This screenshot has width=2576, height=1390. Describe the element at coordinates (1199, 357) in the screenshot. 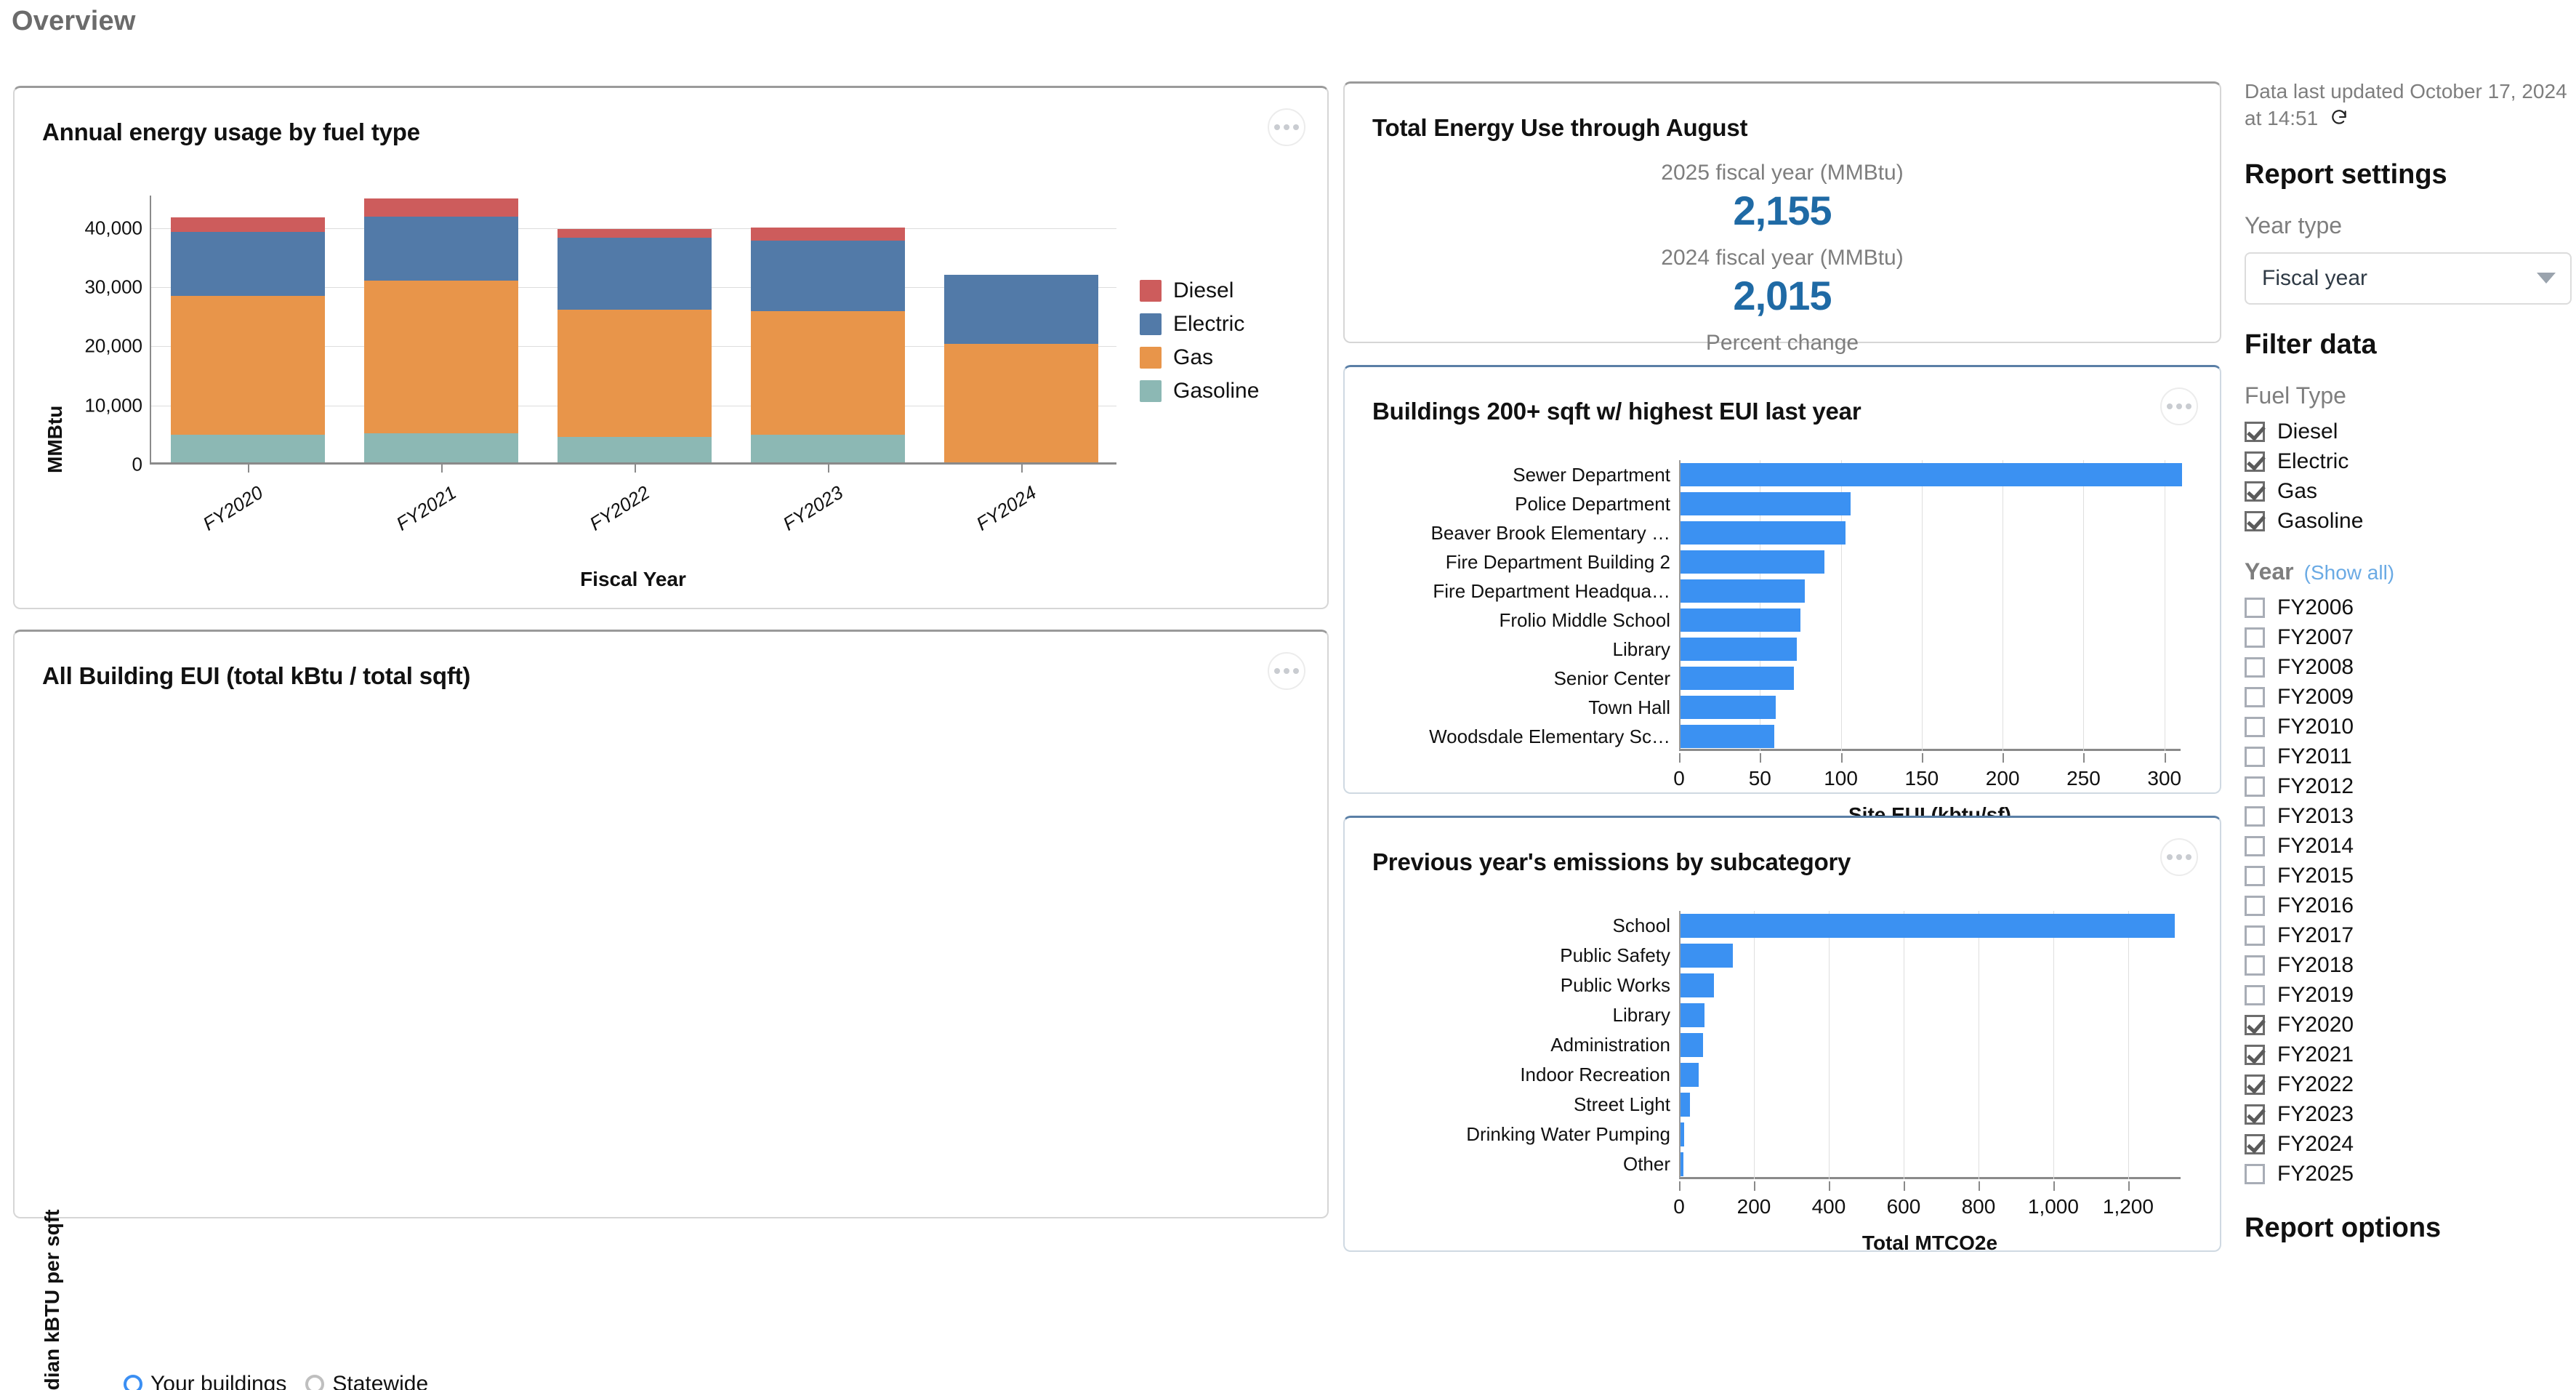

I see `legend-item: Gas` at that location.